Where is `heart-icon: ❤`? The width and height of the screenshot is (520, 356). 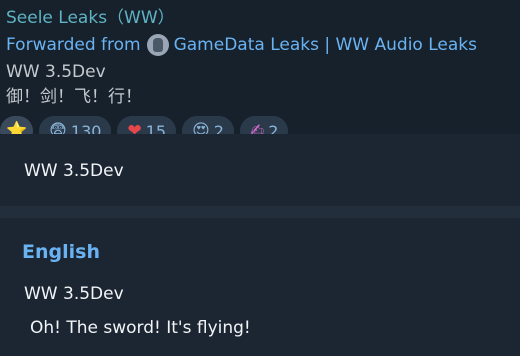 heart-icon: ❤ is located at coordinates (134, 127).